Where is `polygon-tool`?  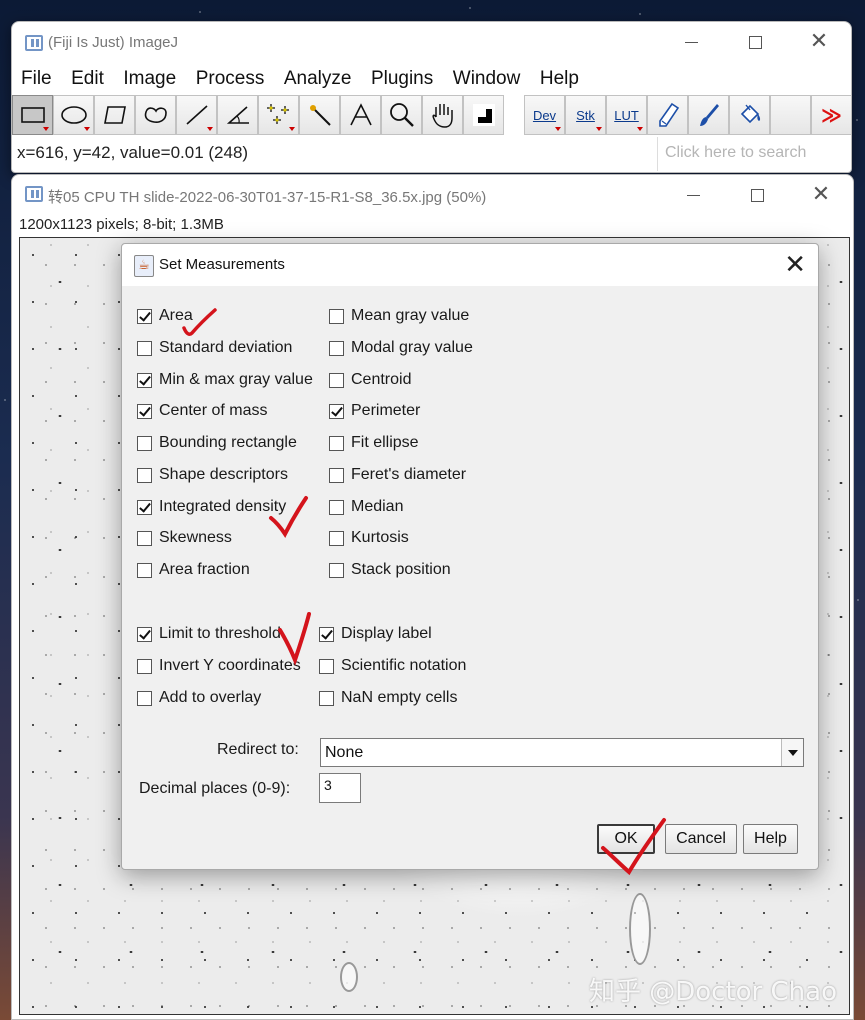 polygon-tool is located at coordinates (114, 115).